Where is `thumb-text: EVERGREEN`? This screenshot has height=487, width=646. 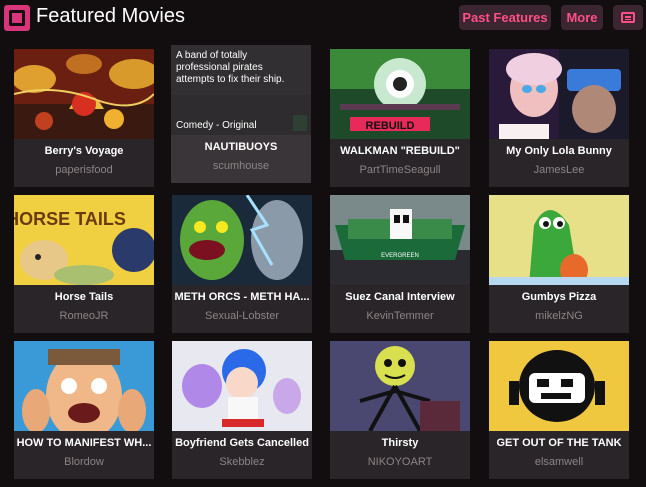
thumb-text: EVERGREEN is located at coordinates (400, 256).